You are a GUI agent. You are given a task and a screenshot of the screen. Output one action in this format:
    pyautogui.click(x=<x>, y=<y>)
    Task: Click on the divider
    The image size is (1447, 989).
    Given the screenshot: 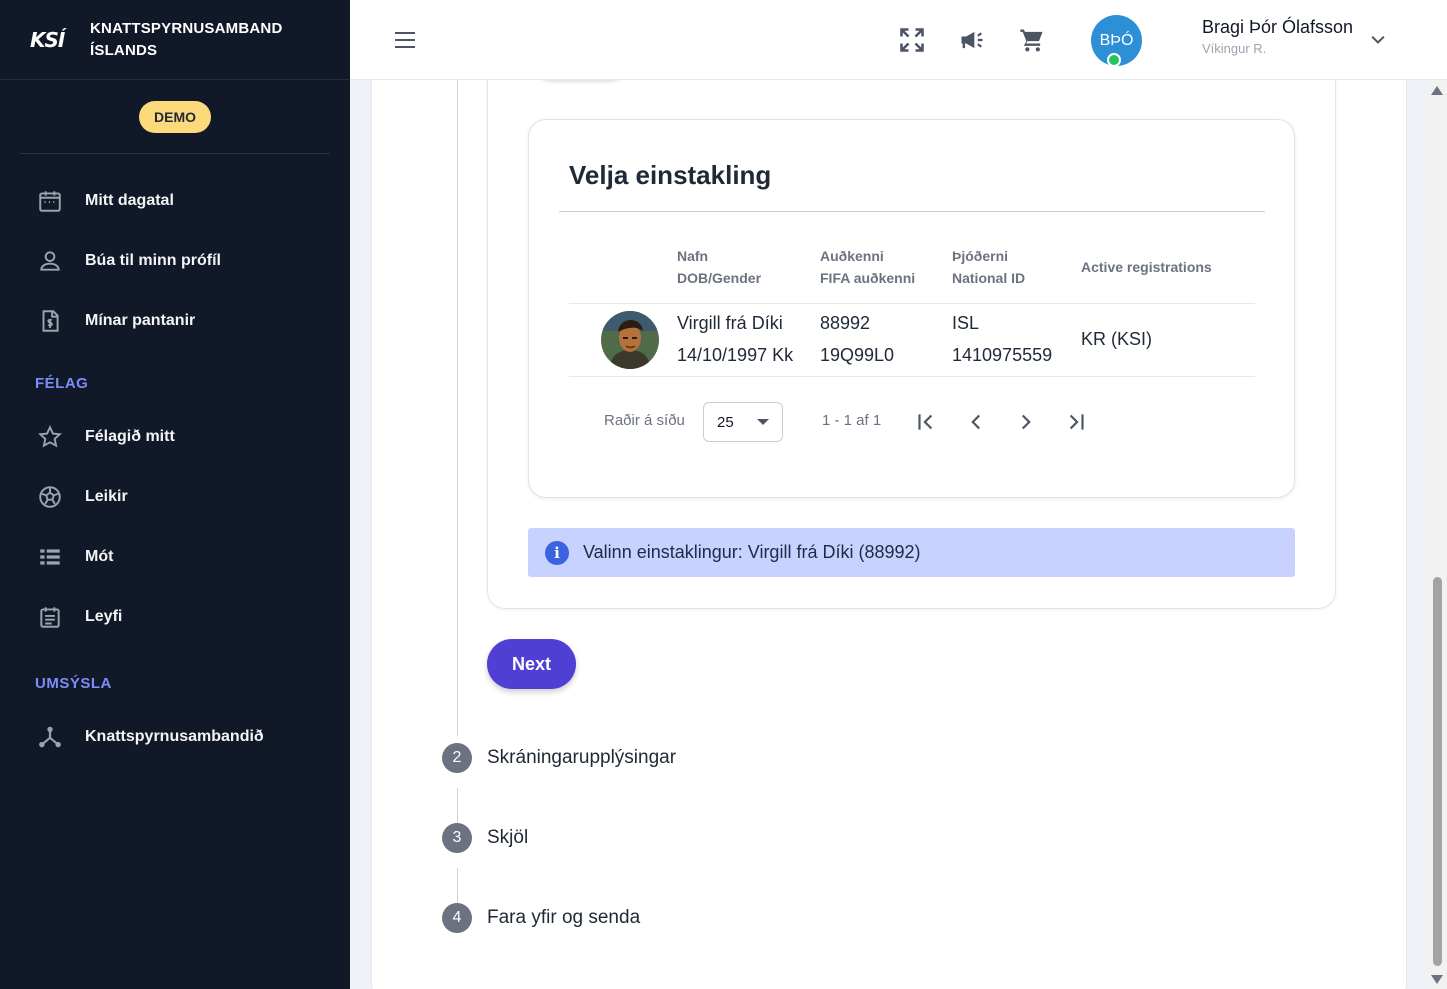 What is the action you would take?
    pyautogui.click(x=912, y=211)
    